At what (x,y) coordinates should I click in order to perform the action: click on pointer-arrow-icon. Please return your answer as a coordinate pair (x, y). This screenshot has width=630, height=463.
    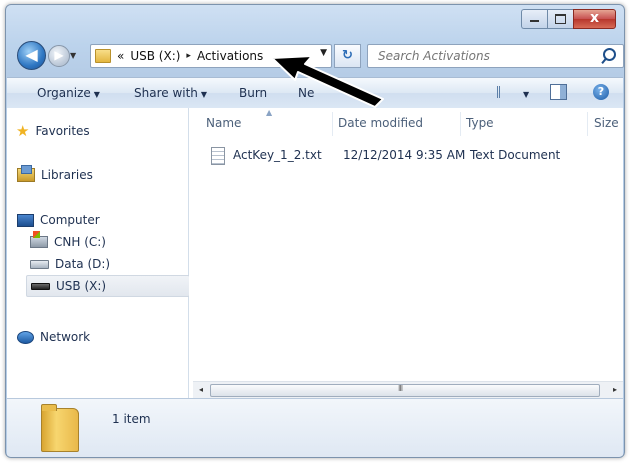
    Looking at the image, I should click on (327, 81).